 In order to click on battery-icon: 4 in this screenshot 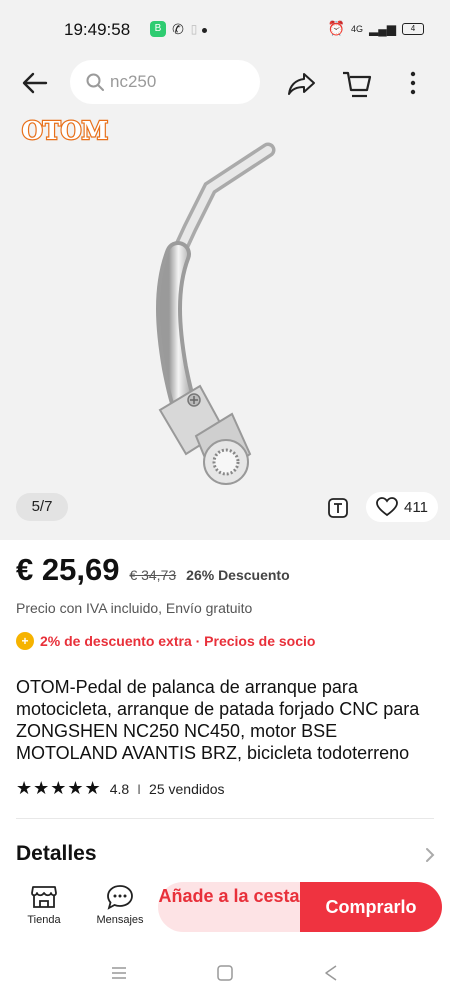, I will do `click(413, 28)`.